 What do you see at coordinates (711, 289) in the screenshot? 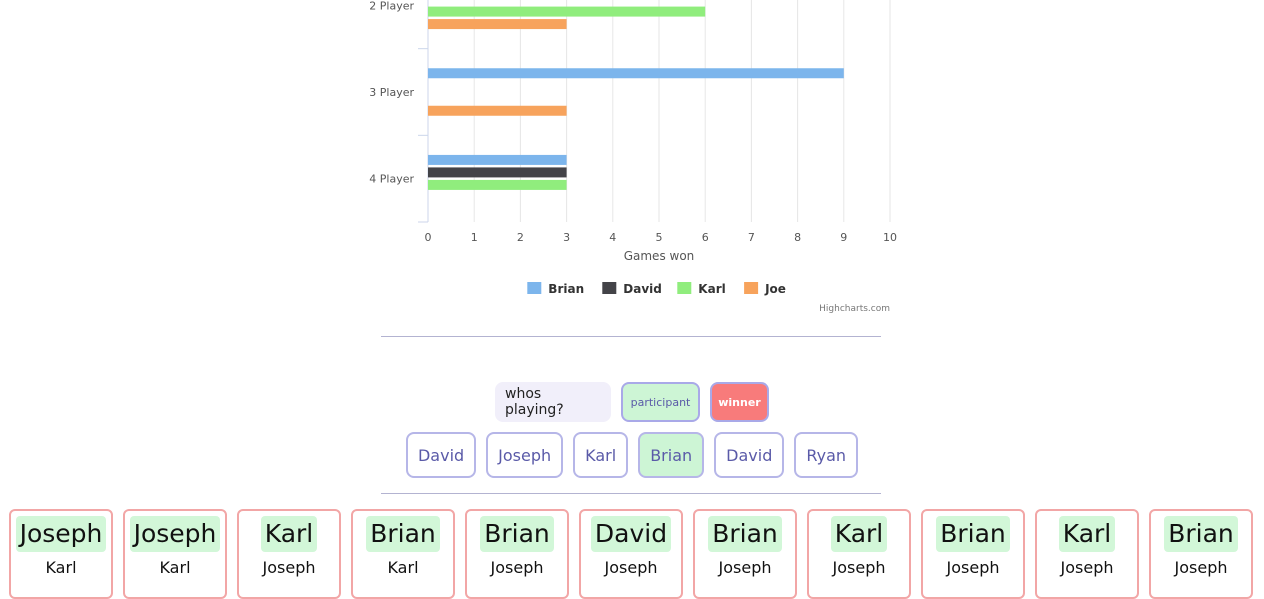
I see `legend-label: Karl` at bounding box center [711, 289].